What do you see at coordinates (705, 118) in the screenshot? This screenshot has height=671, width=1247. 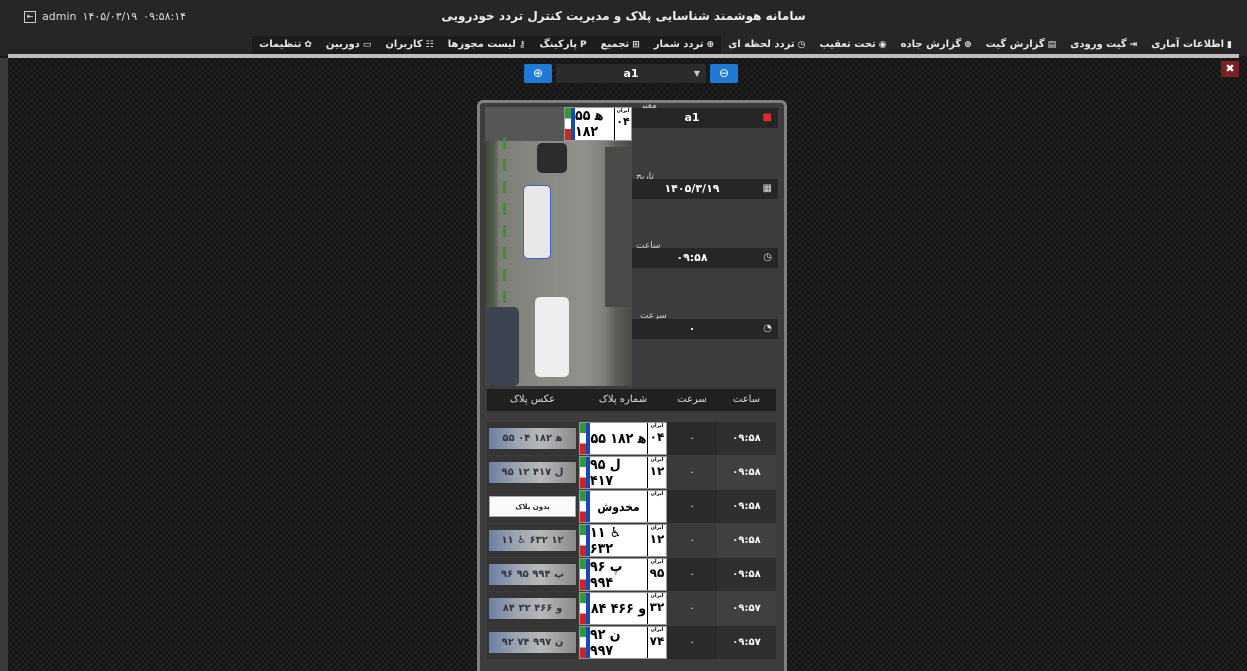 I see `passage-field: a1 ■` at bounding box center [705, 118].